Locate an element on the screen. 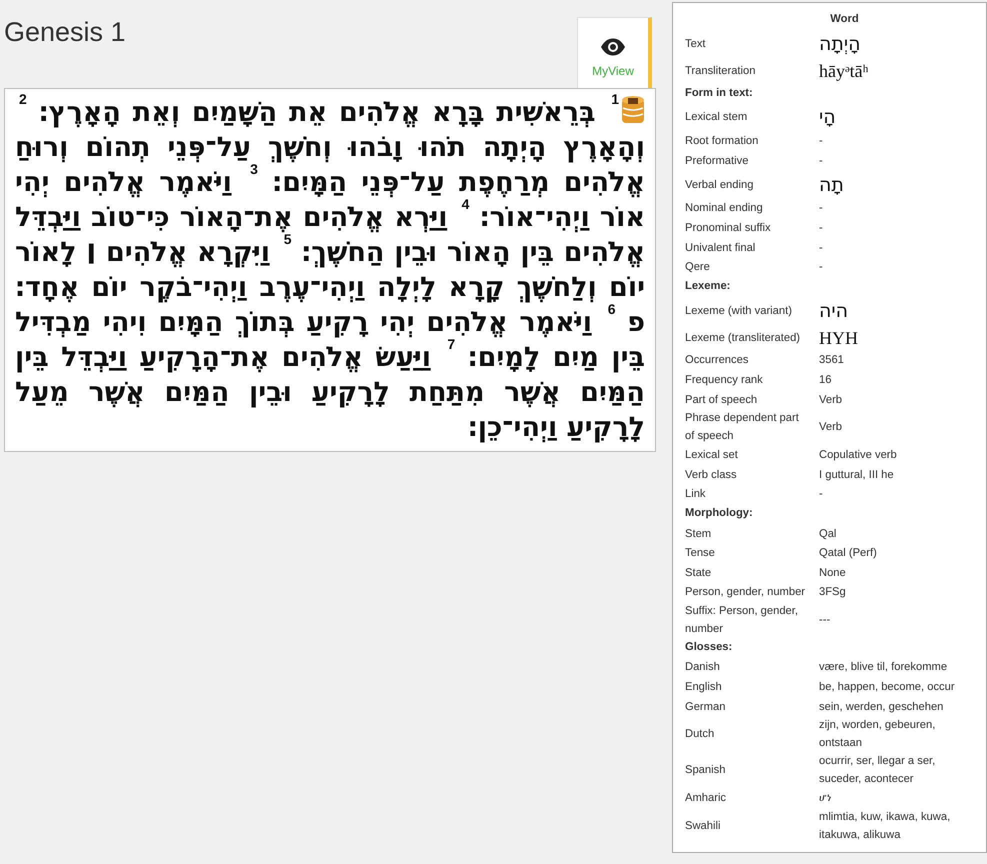 Image resolution: width=987 pixels, height=864 pixels. hebrew-word: בְּרֵאשִׁית is located at coordinates (546, 112).